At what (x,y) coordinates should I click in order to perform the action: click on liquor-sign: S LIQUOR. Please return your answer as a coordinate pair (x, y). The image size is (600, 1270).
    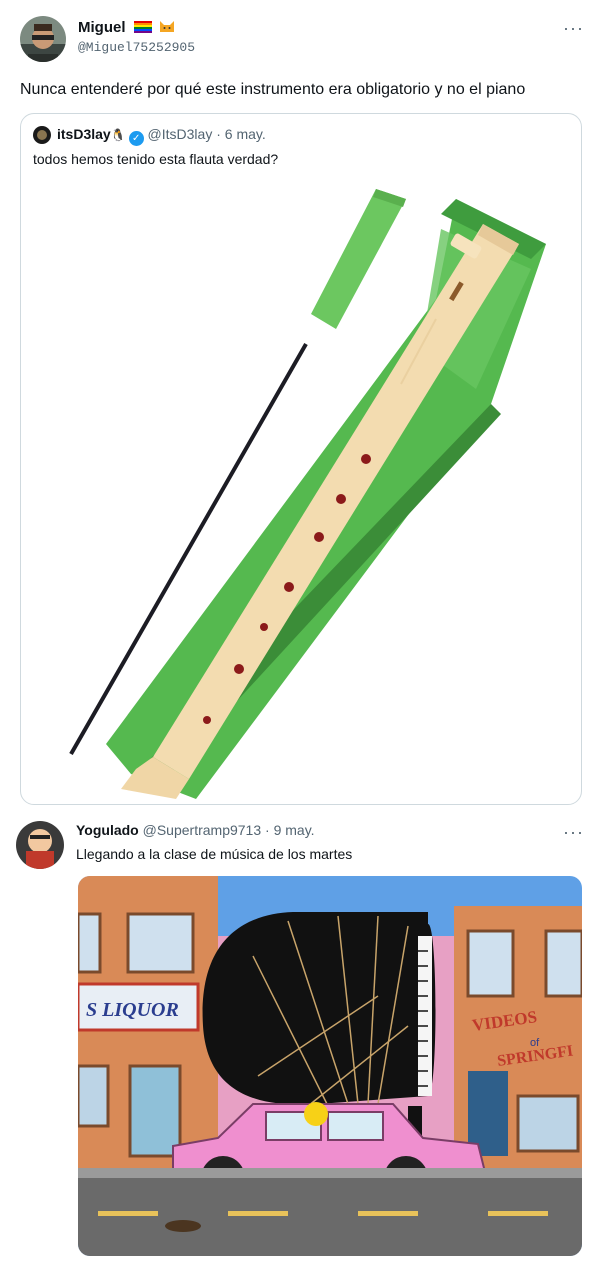
    Looking at the image, I should click on (132, 1010).